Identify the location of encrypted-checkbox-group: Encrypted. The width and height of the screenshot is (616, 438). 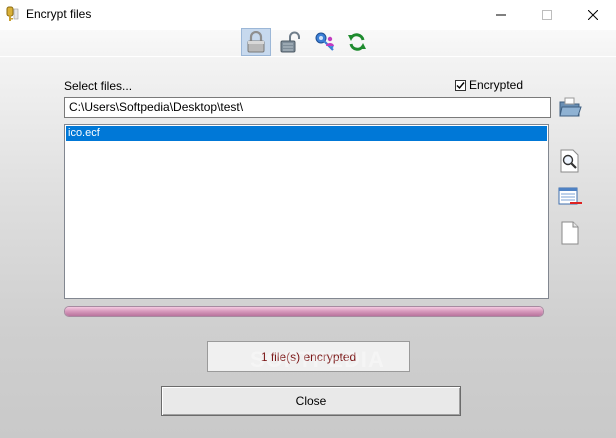
(489, 85).